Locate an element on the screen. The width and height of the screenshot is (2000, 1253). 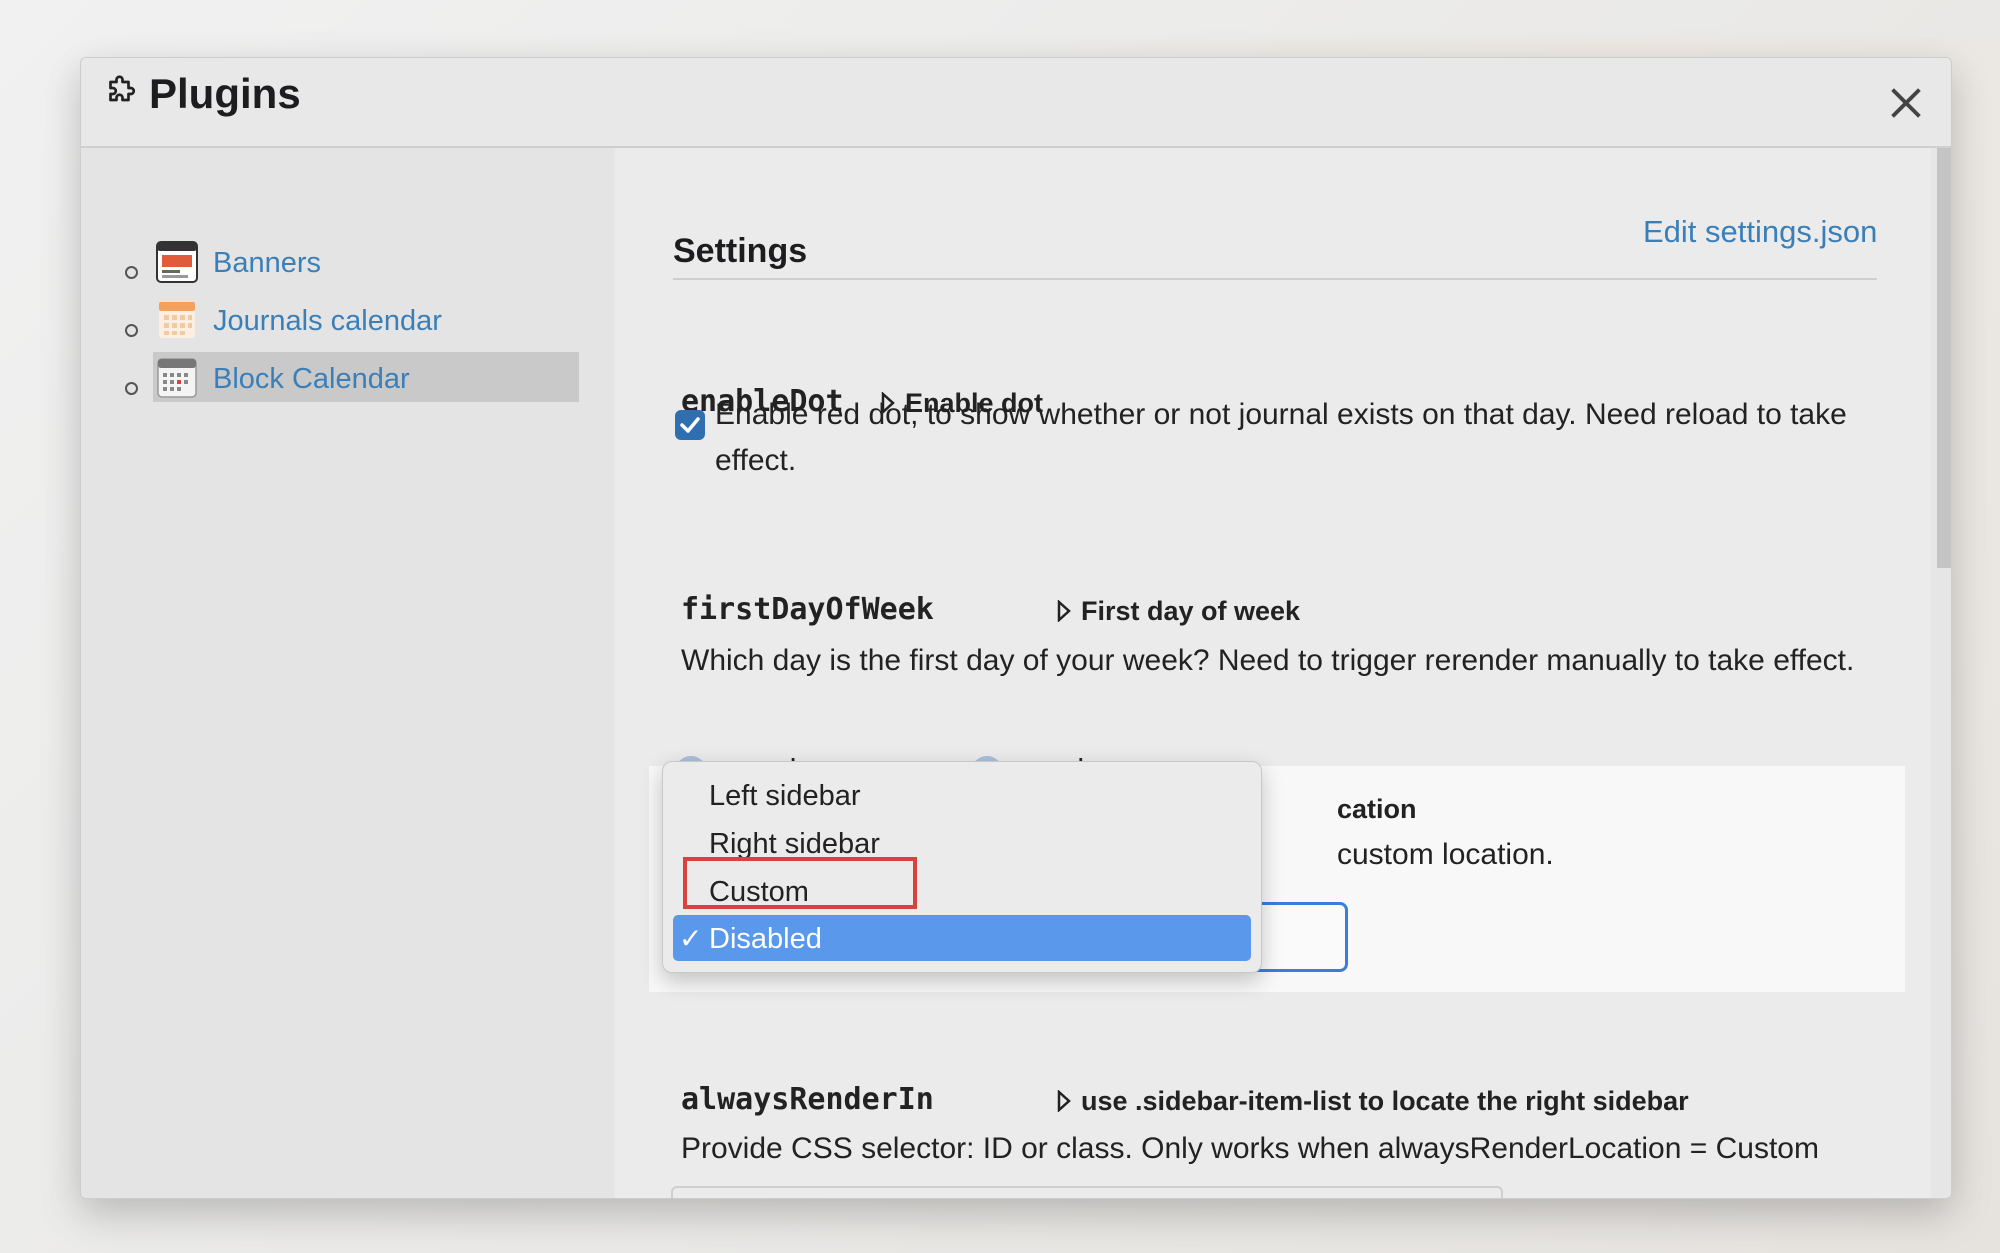
sidebar-item-banners: Banners is located at coordinates (360, 264).